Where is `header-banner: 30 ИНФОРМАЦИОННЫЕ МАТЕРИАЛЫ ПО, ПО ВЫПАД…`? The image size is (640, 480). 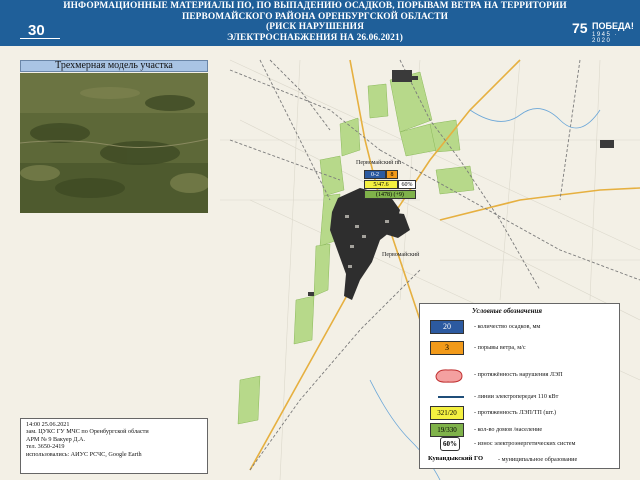
header-banner: 30 ИНФОРМАЦИОННЫЕ МАТЕРИАЛЫ ПО, ПО ВЫПАД… is located at coordinates (320, 23).